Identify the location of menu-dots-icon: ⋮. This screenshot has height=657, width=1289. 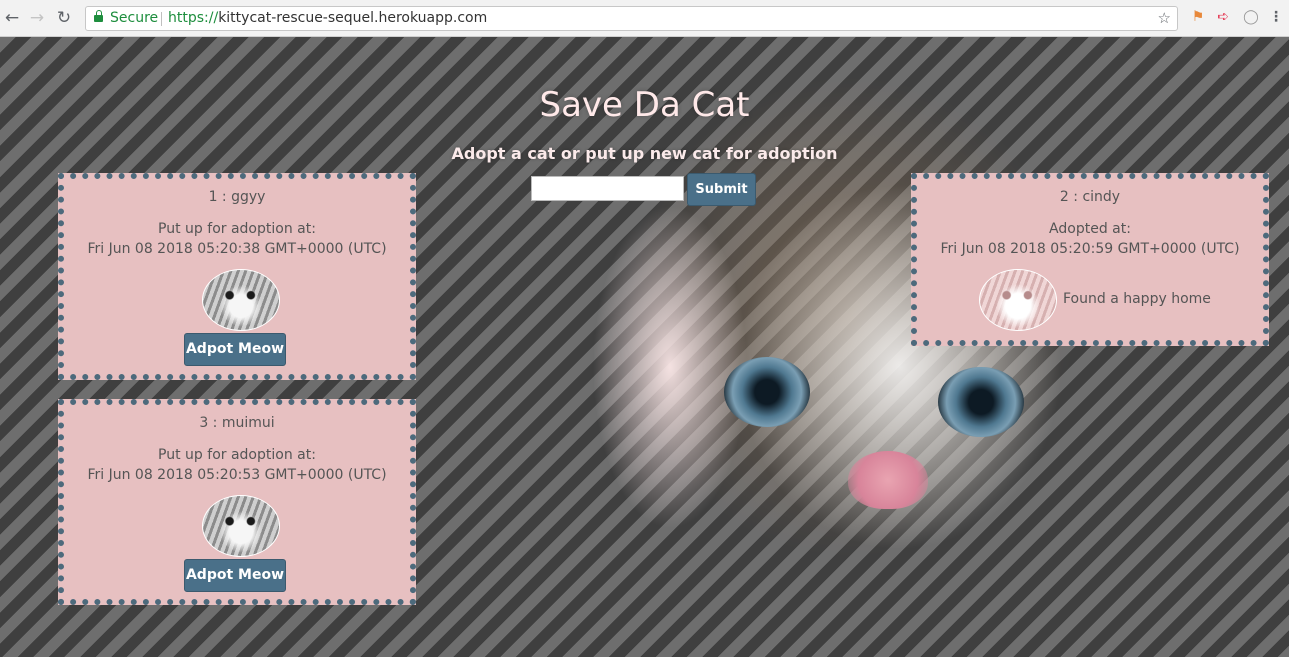
(1276, 17).